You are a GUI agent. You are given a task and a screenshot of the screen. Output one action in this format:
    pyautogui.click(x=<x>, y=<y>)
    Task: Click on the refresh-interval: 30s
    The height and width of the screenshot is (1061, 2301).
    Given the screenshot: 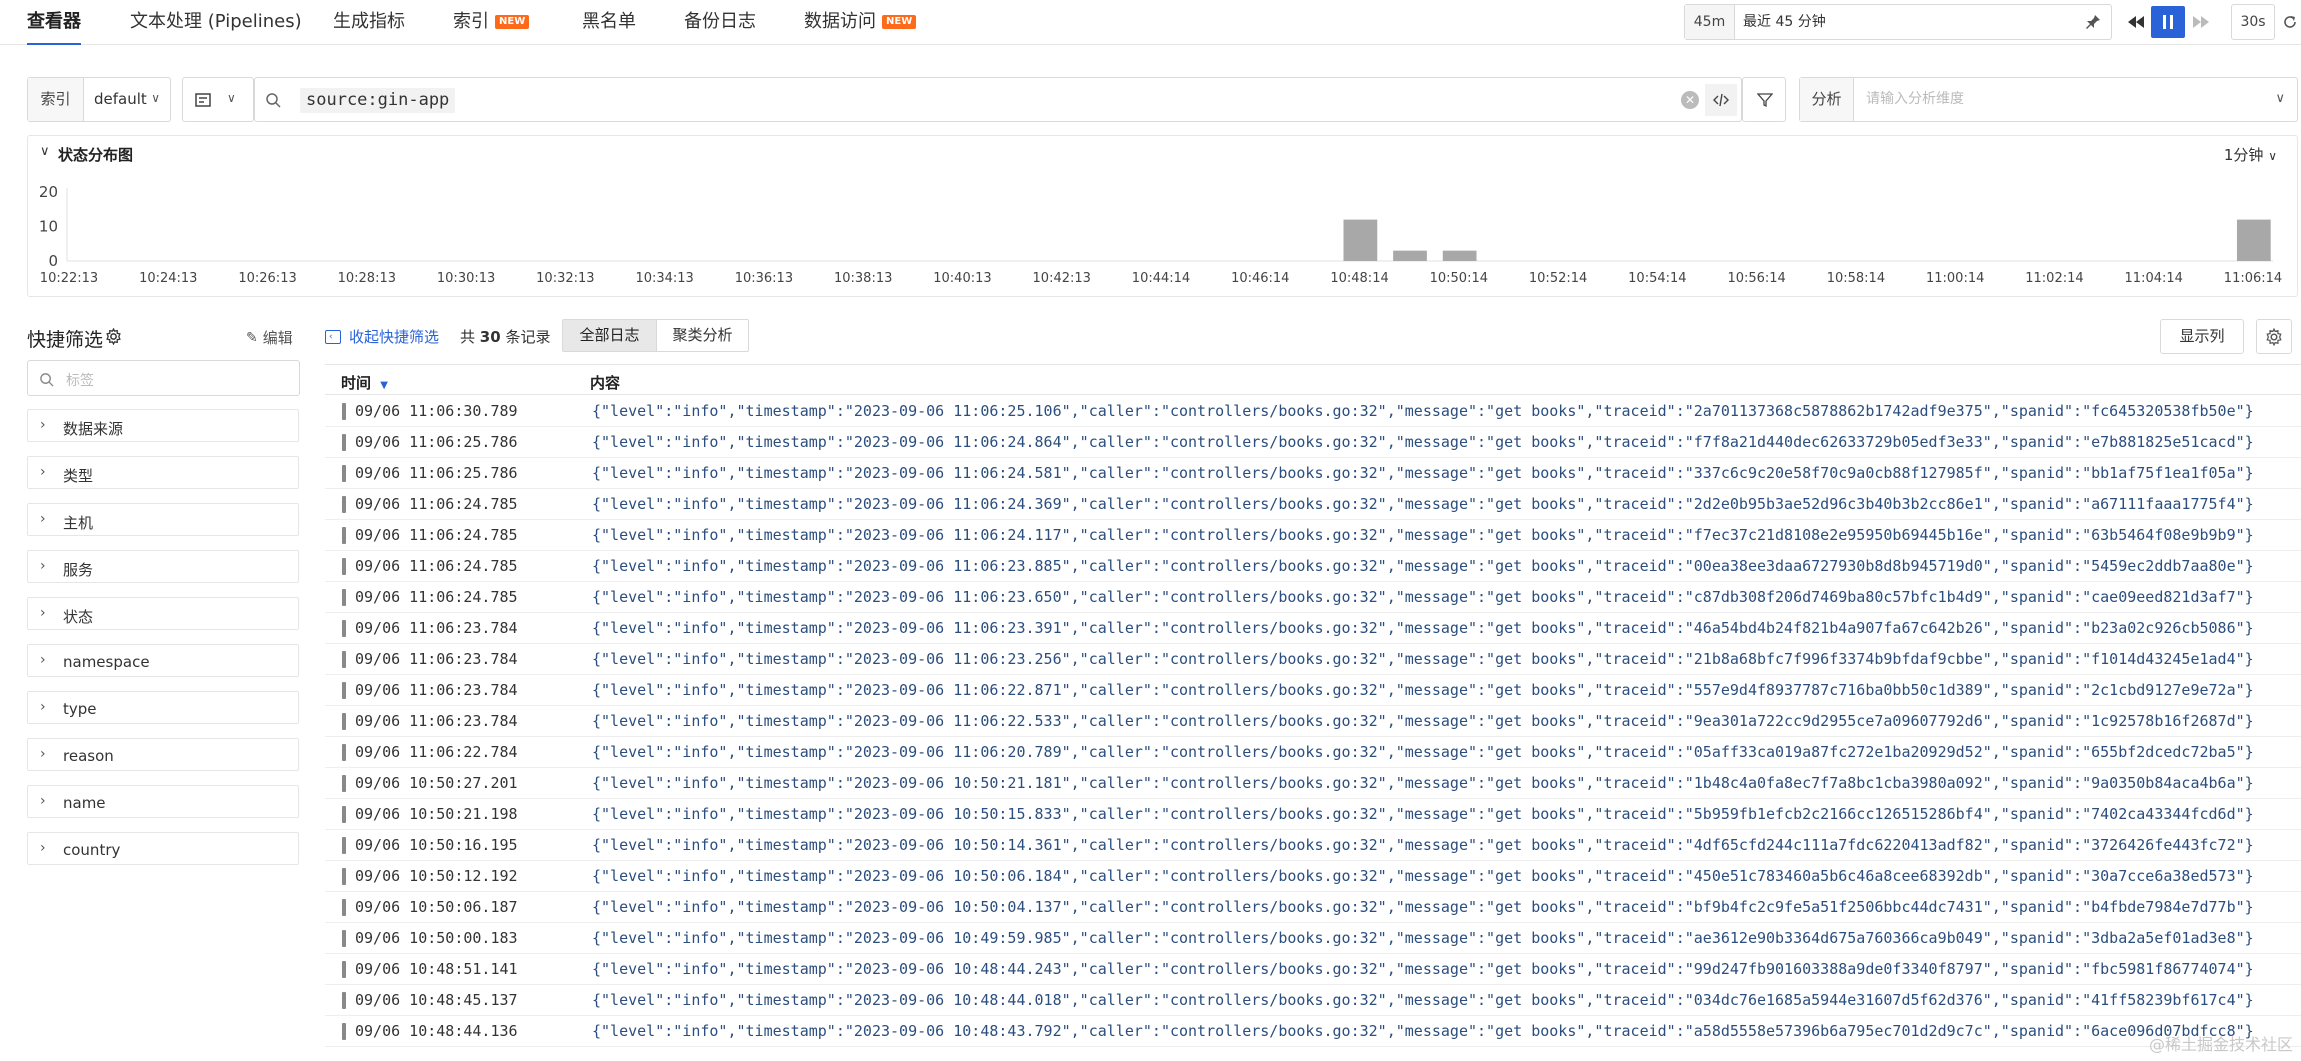 What is the action you would take?
    pyautogui.click(x=2253, y=22)
    